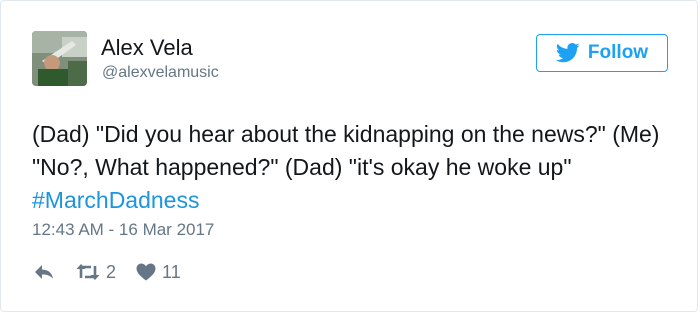 Image resolution: width=700 pixels, height=314 pixels. What do you see at coordinates (618, 52) in the screenshot?
I see `follow-label: Follow` at bounding box center [618, 52].